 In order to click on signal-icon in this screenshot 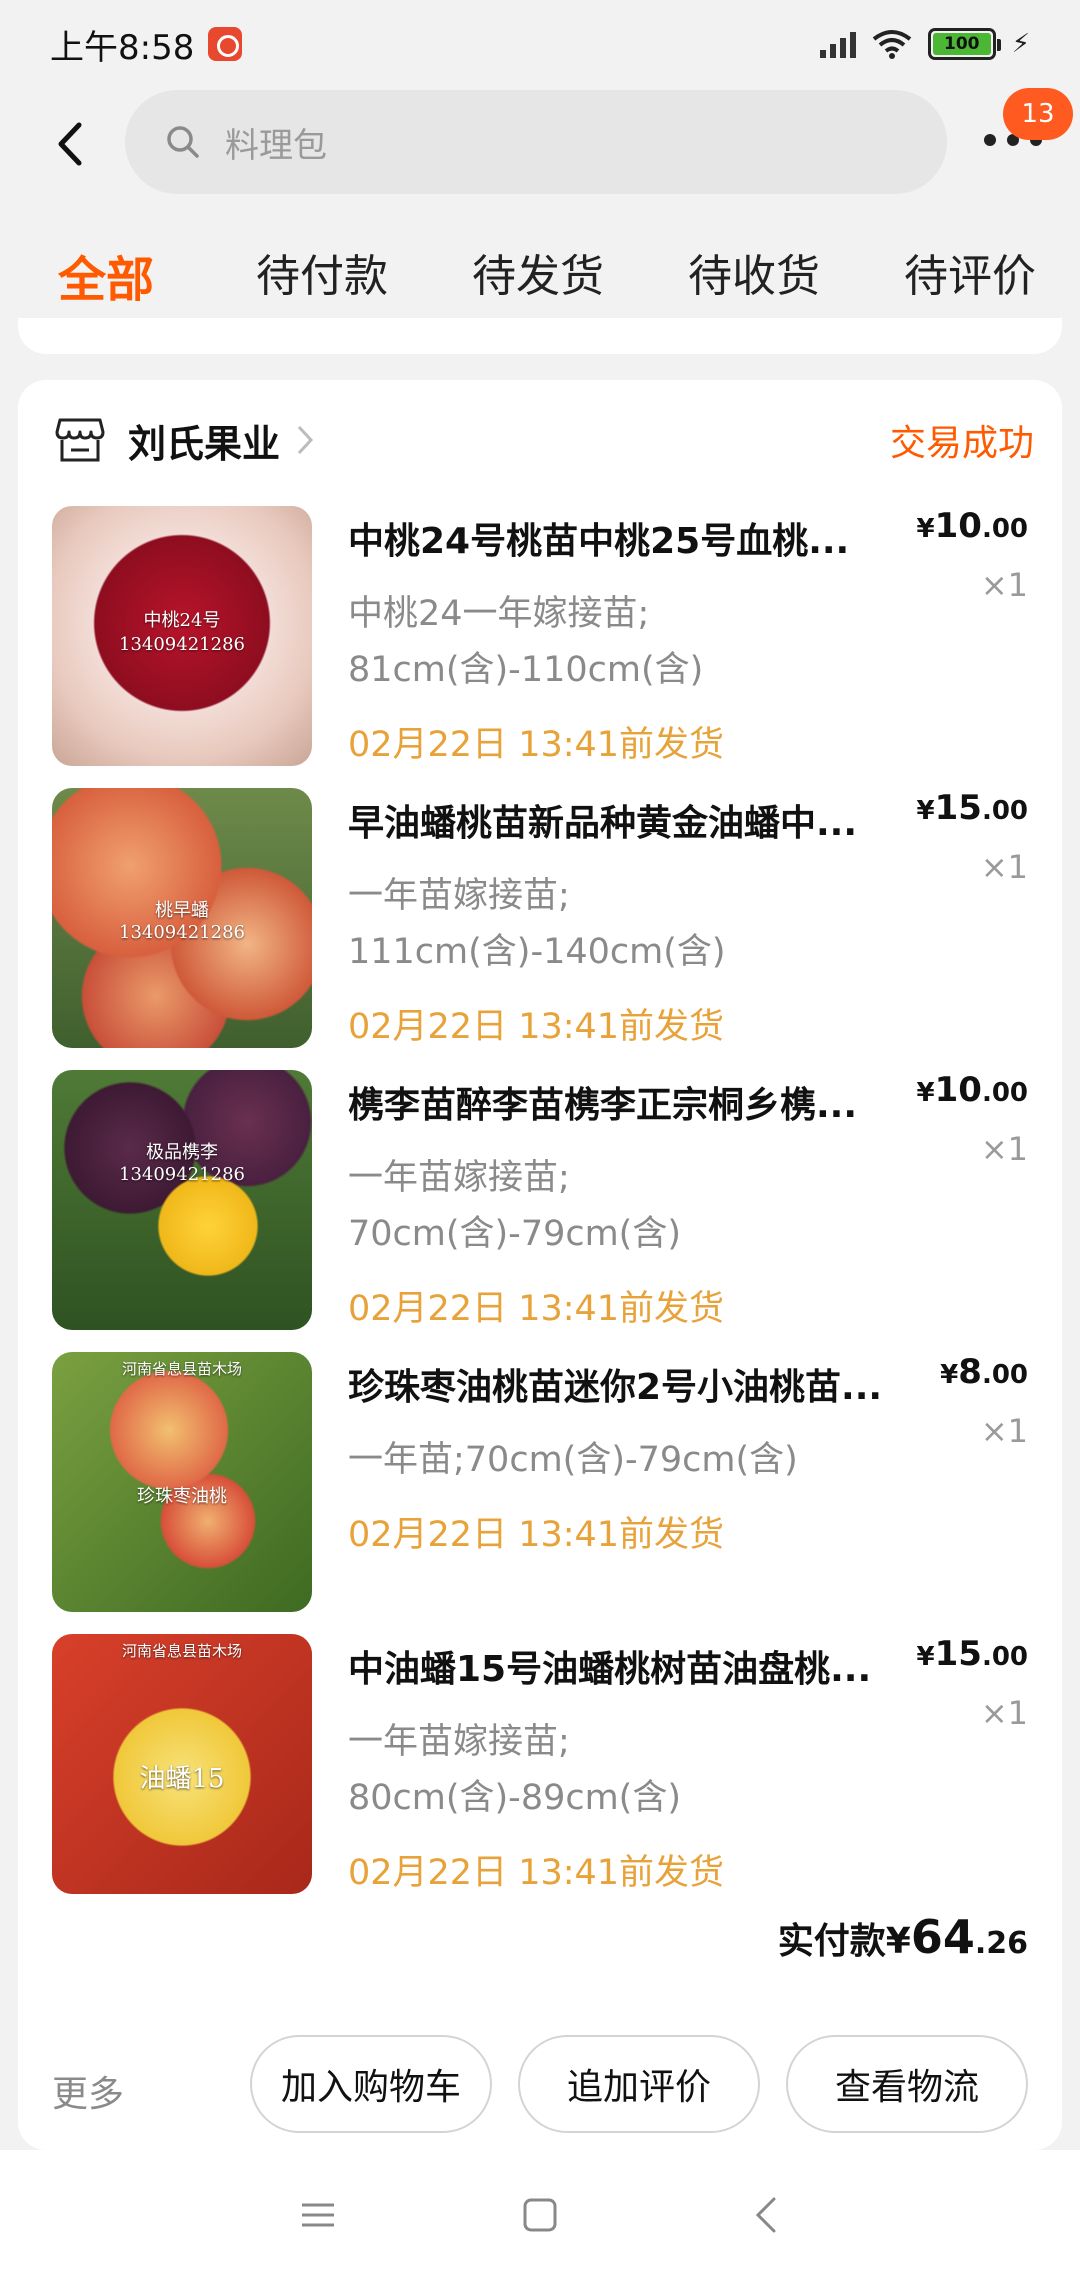, I will do `click(837, 44)`.